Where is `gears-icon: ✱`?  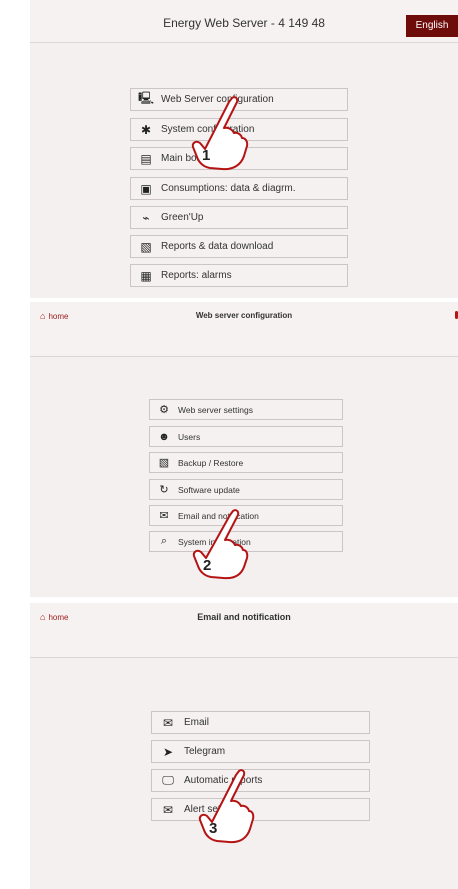 gears-icon: ✱ is located at coordinates (146, 129).